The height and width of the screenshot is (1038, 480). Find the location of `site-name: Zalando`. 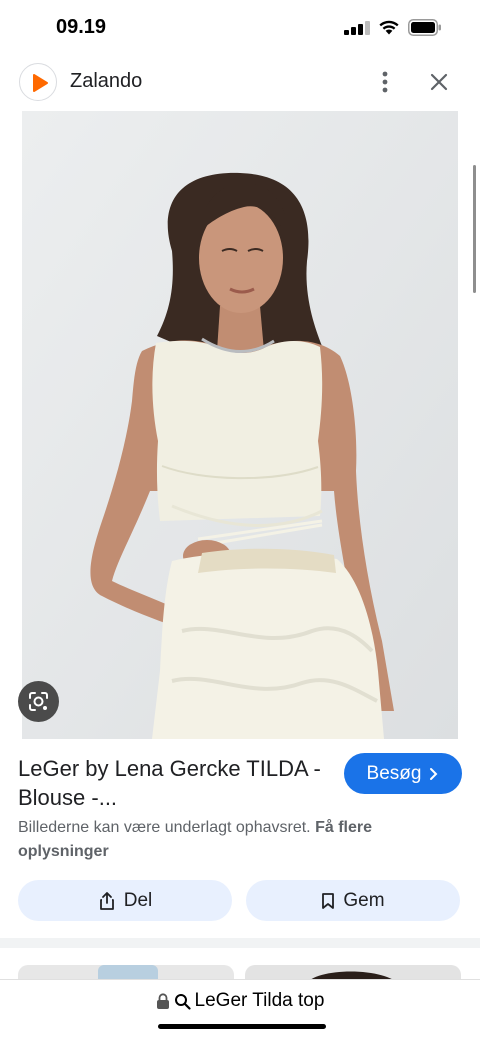

site-name: Zalando is located at coordinates (106, 81).